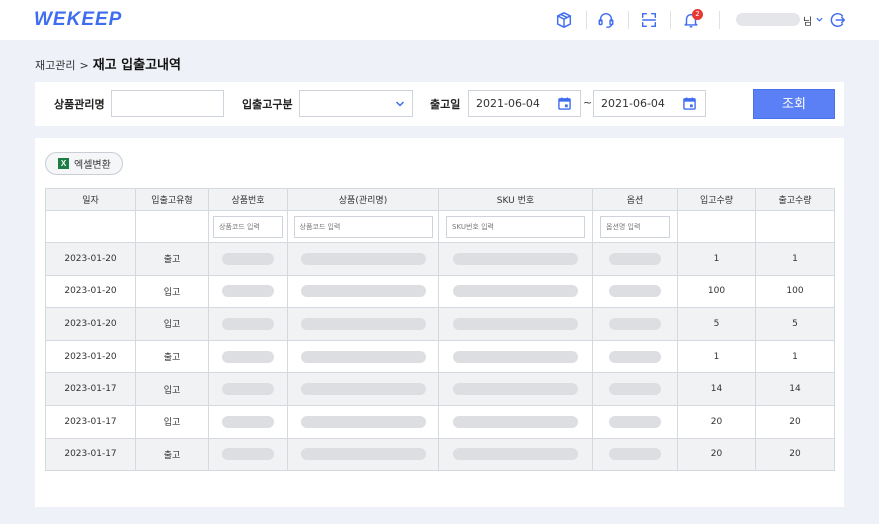  I want to click on date-from-input: 2021-06-04, so click(524, 103).